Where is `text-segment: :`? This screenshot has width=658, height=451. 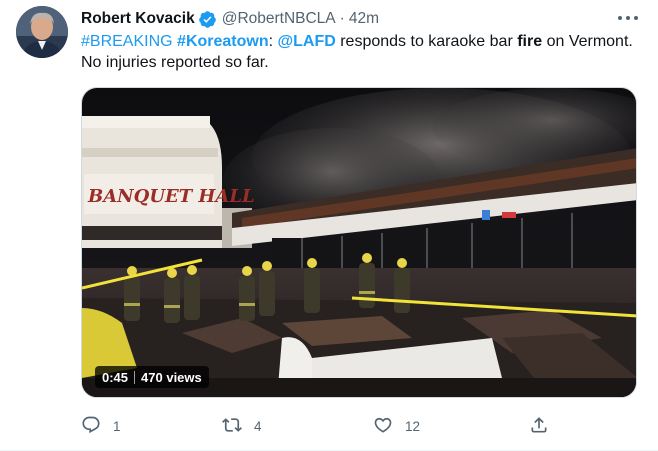
text-segment: : is located at coordinates (273, 41).